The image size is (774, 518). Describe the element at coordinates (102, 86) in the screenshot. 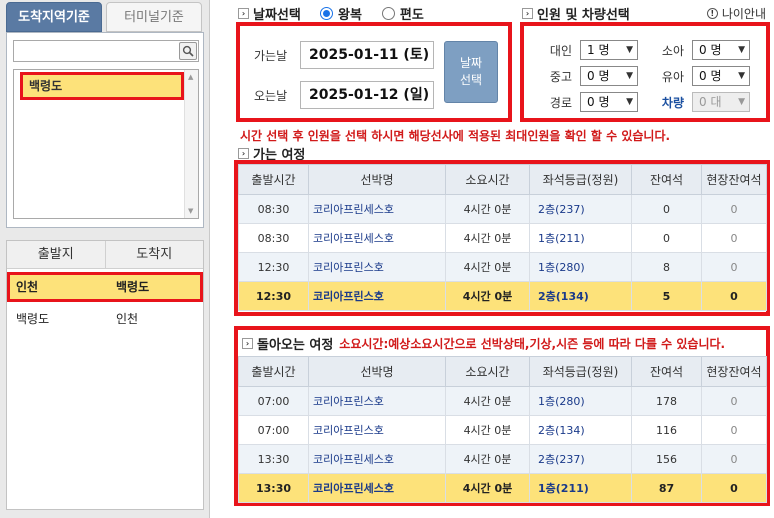

I see `list-item-destination: 백령도` at that location.